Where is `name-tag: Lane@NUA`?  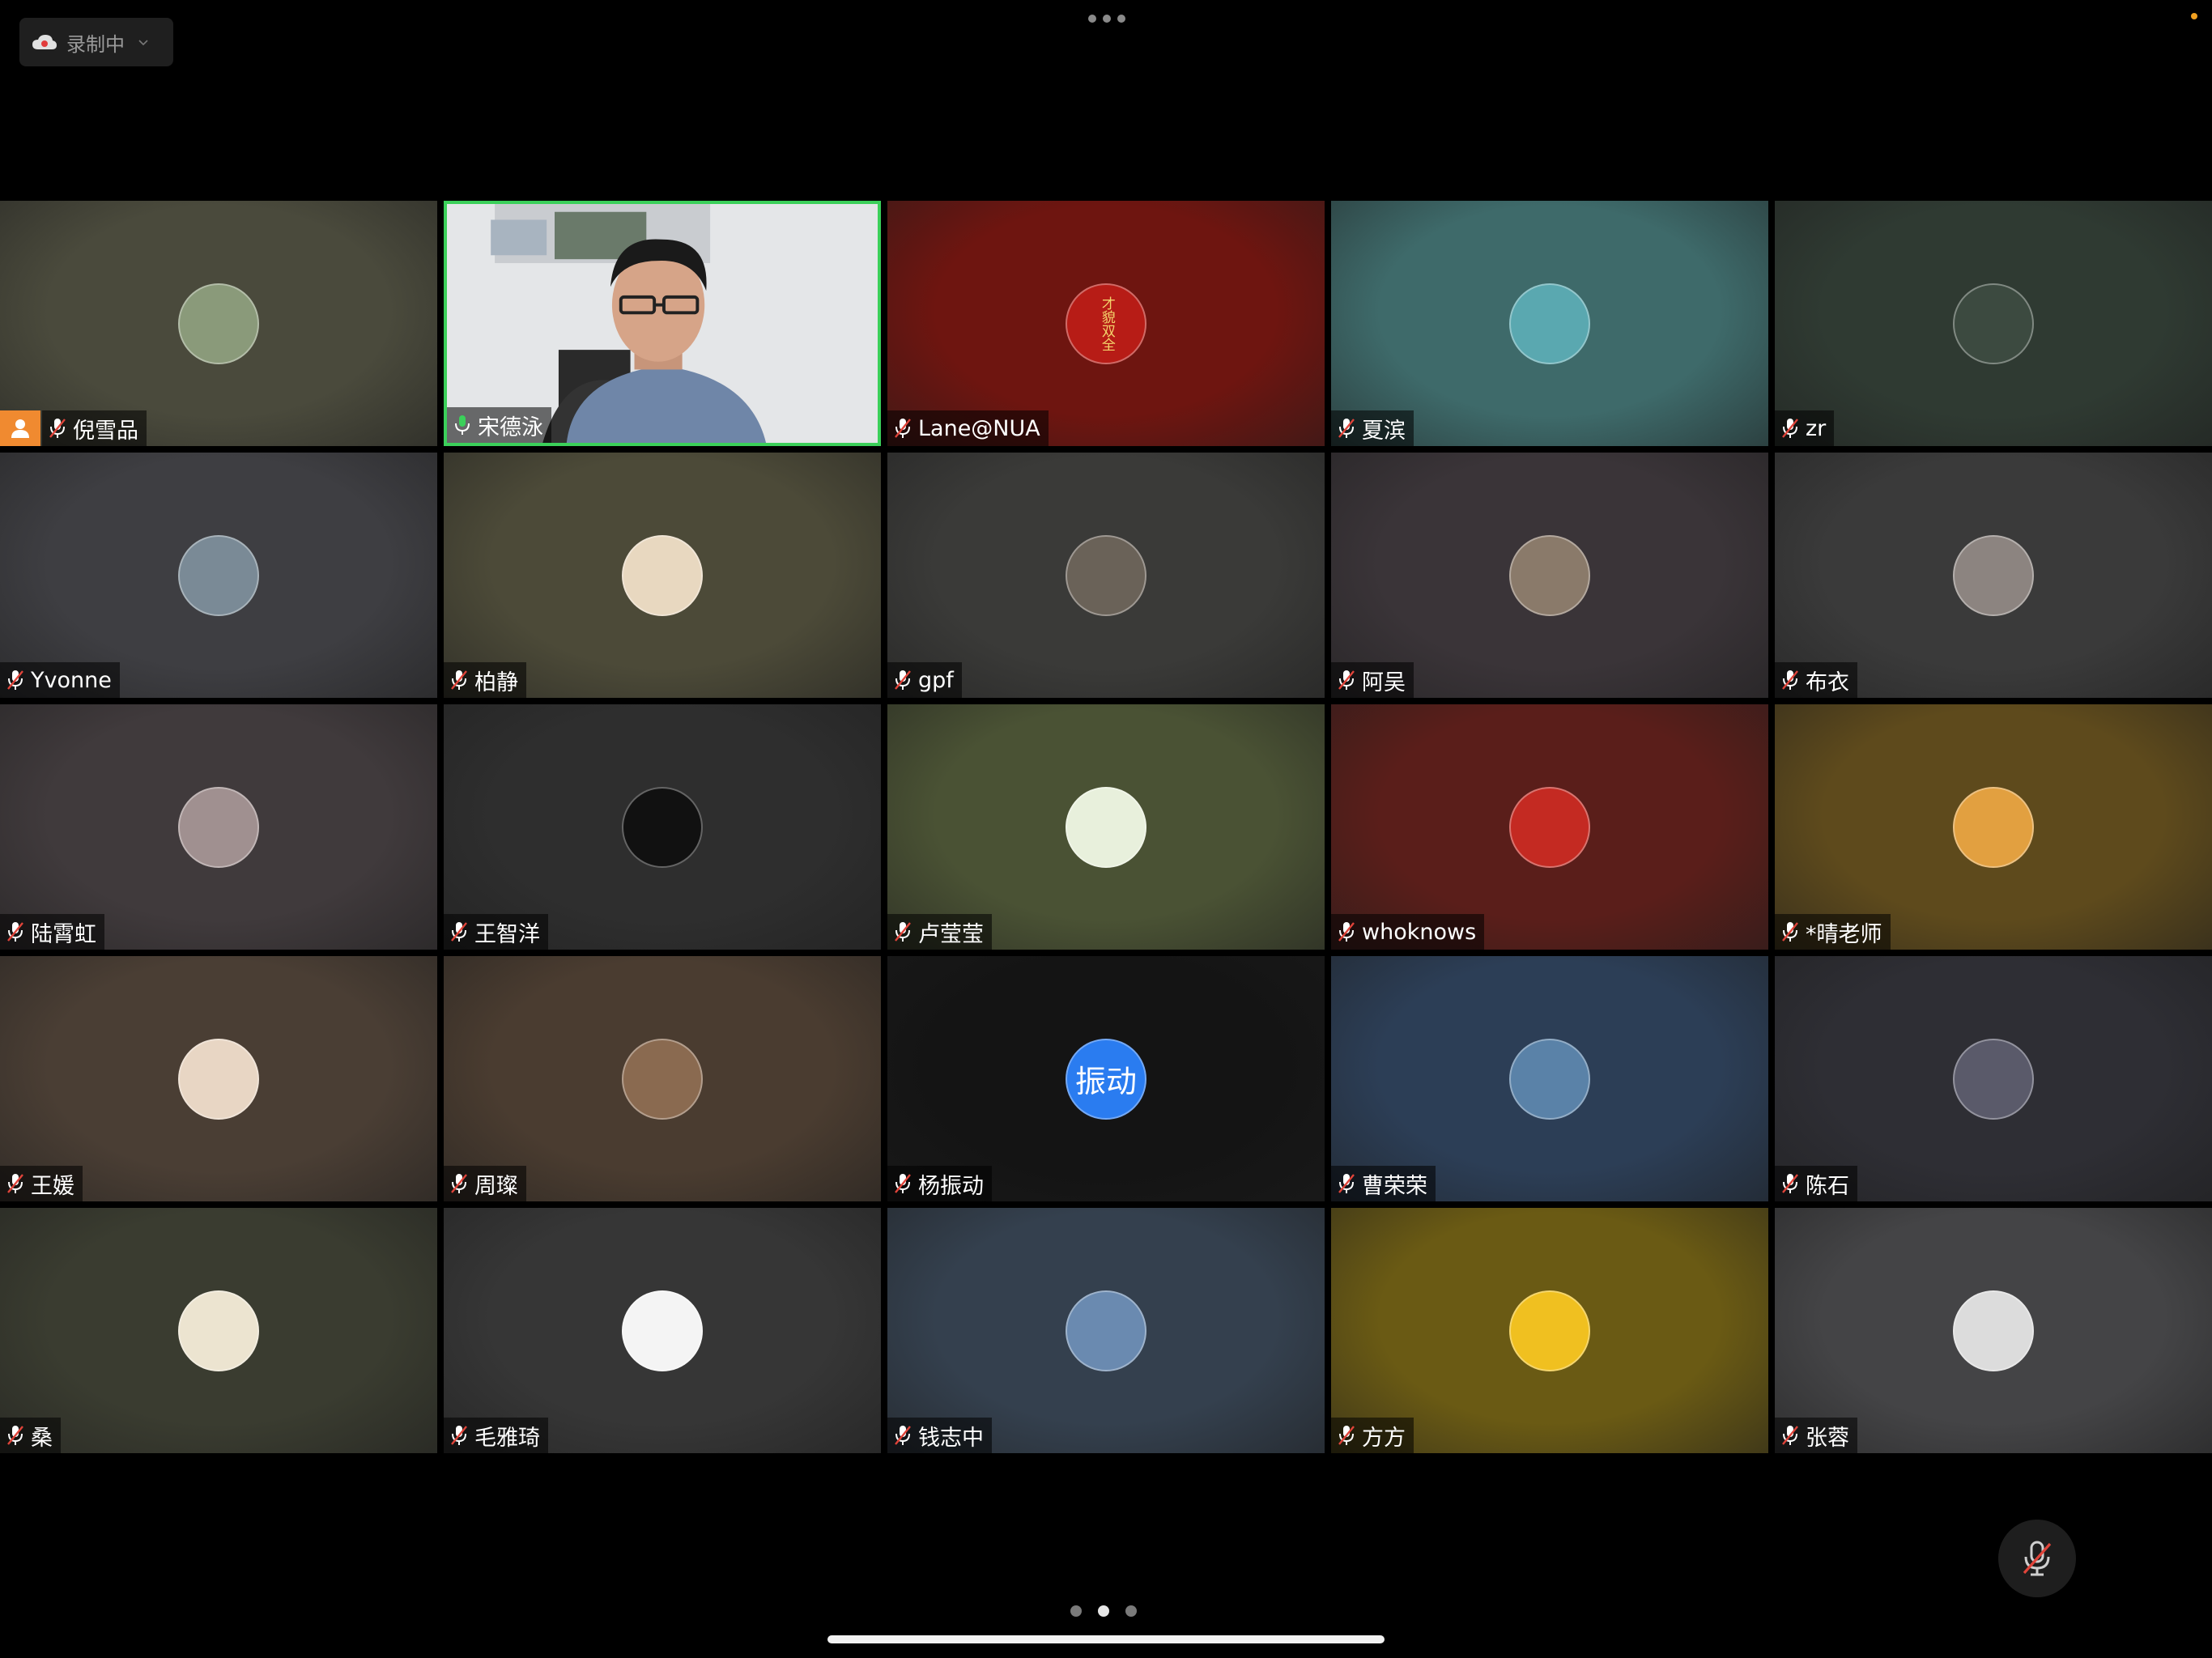 name-tag: Lane@NUA is located at coordinates (968, 428).